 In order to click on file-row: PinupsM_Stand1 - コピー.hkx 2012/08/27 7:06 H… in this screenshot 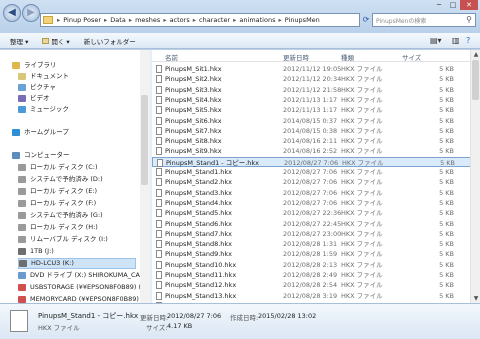, I will do `click(316, 161)`.